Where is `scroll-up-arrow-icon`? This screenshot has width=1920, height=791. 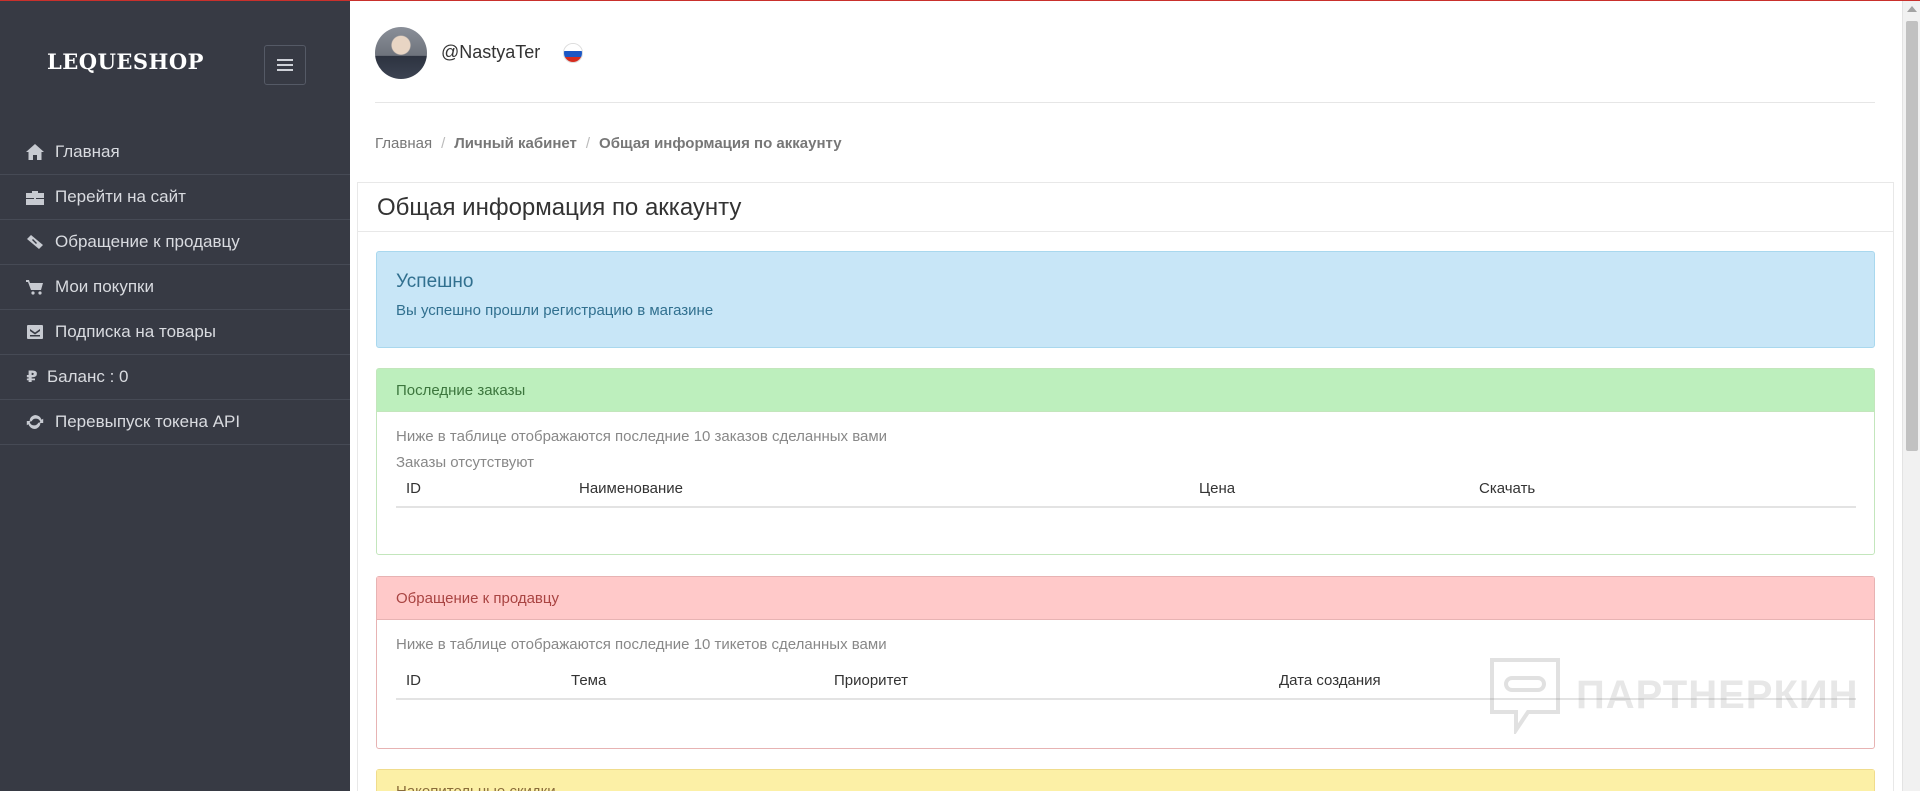 scroll-up-arrow-icon is located at coordinates (1912, 9).